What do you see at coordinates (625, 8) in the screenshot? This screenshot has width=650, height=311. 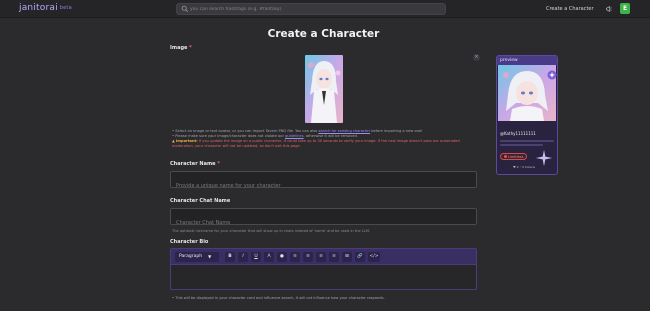 I see `user-avatar-button: E` at bounding box center [625, 8].